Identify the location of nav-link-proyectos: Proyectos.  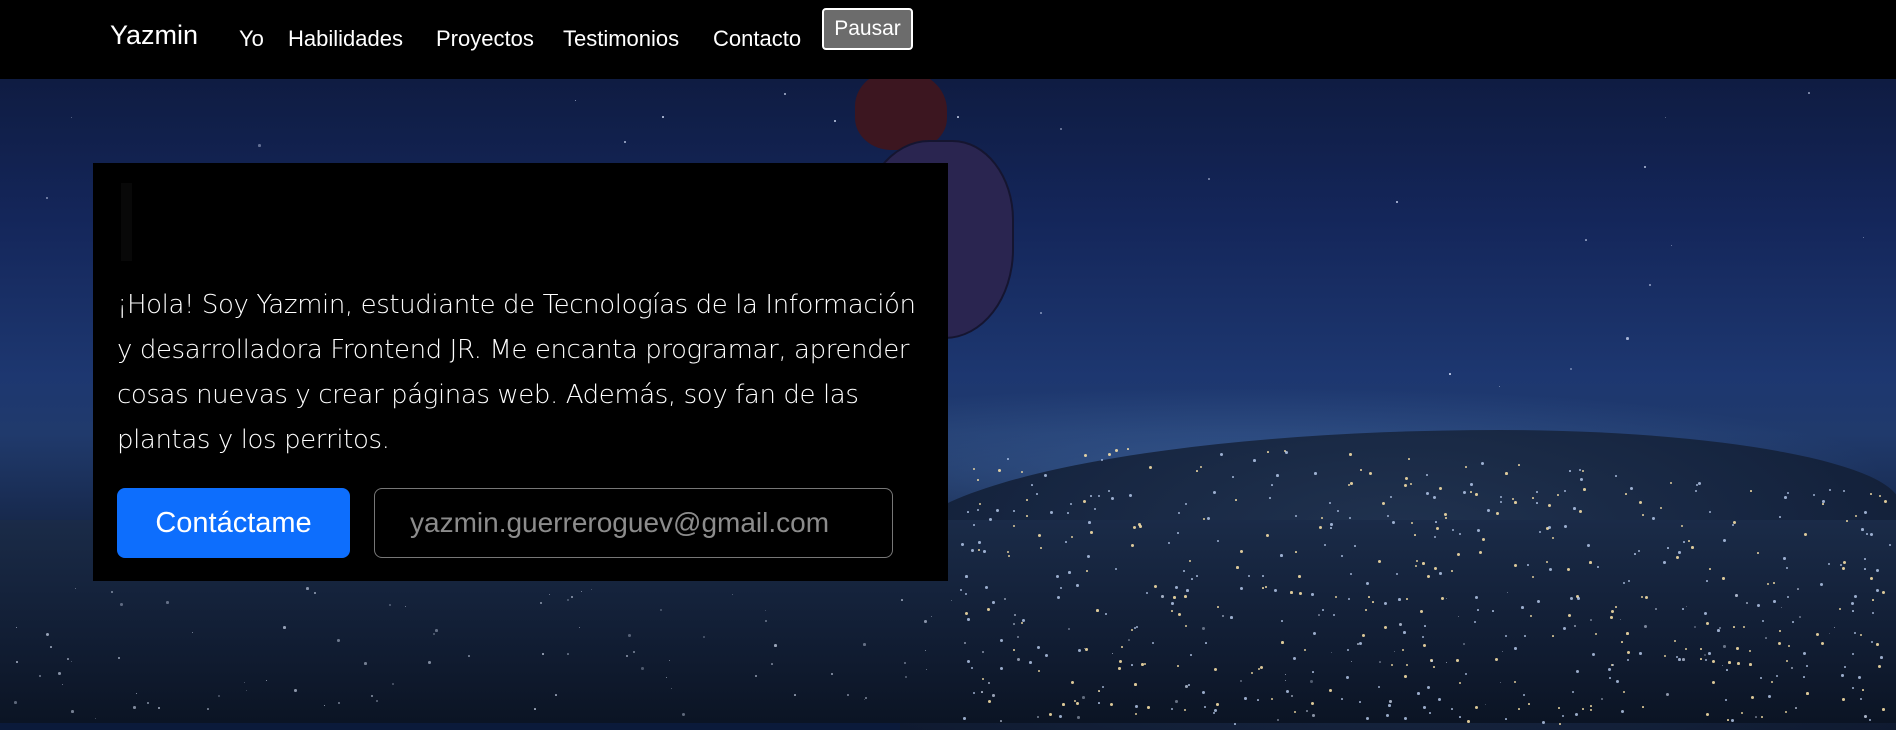
(485, 39).